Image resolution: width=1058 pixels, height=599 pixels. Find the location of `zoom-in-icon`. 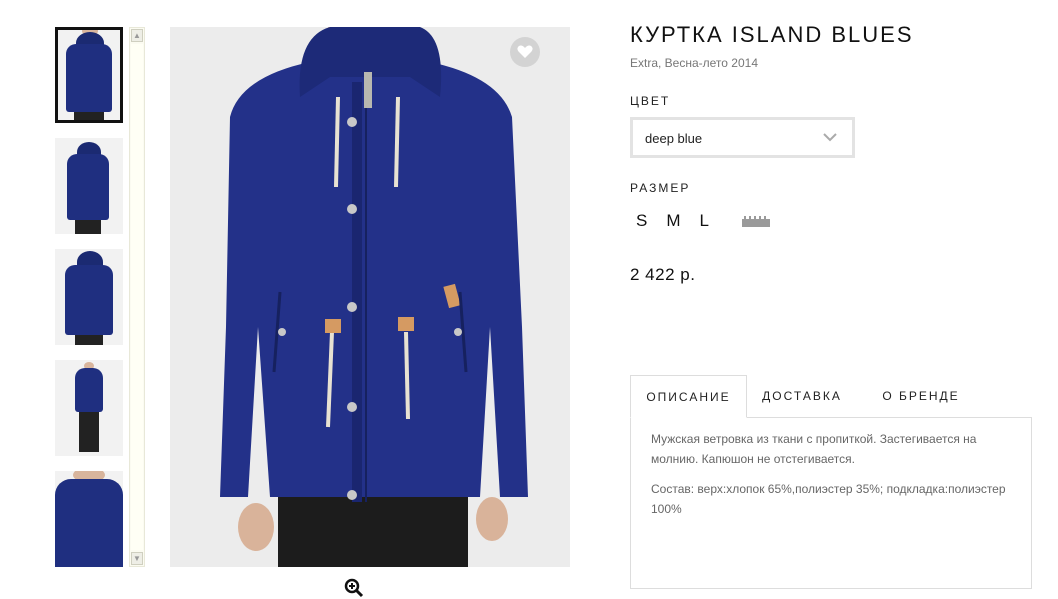

zoom-in-icon is located at coordinates (354, 588).